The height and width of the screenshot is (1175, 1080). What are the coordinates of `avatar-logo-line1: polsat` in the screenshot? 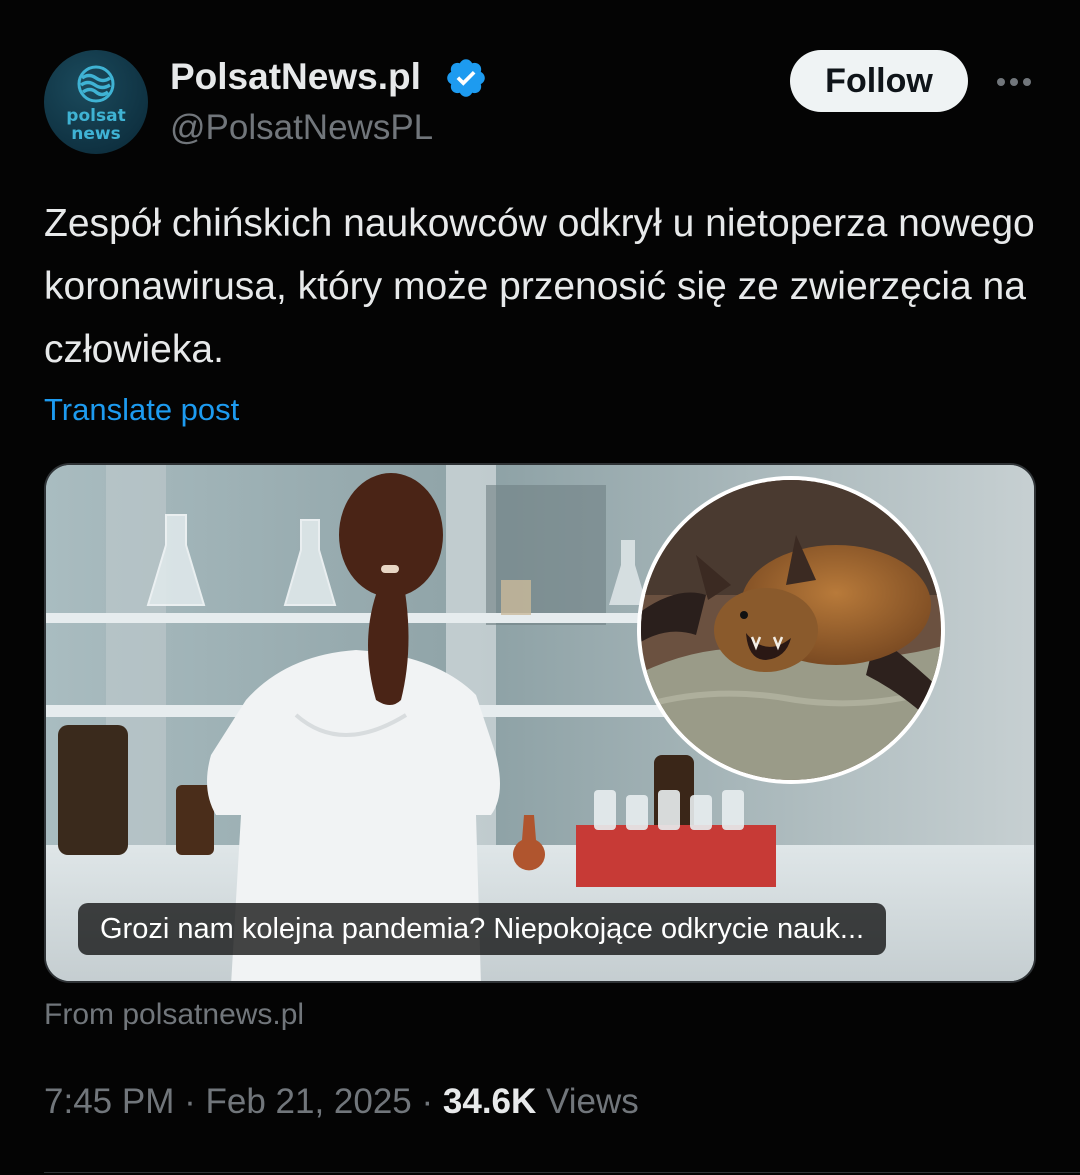 It's located at (96, 116).